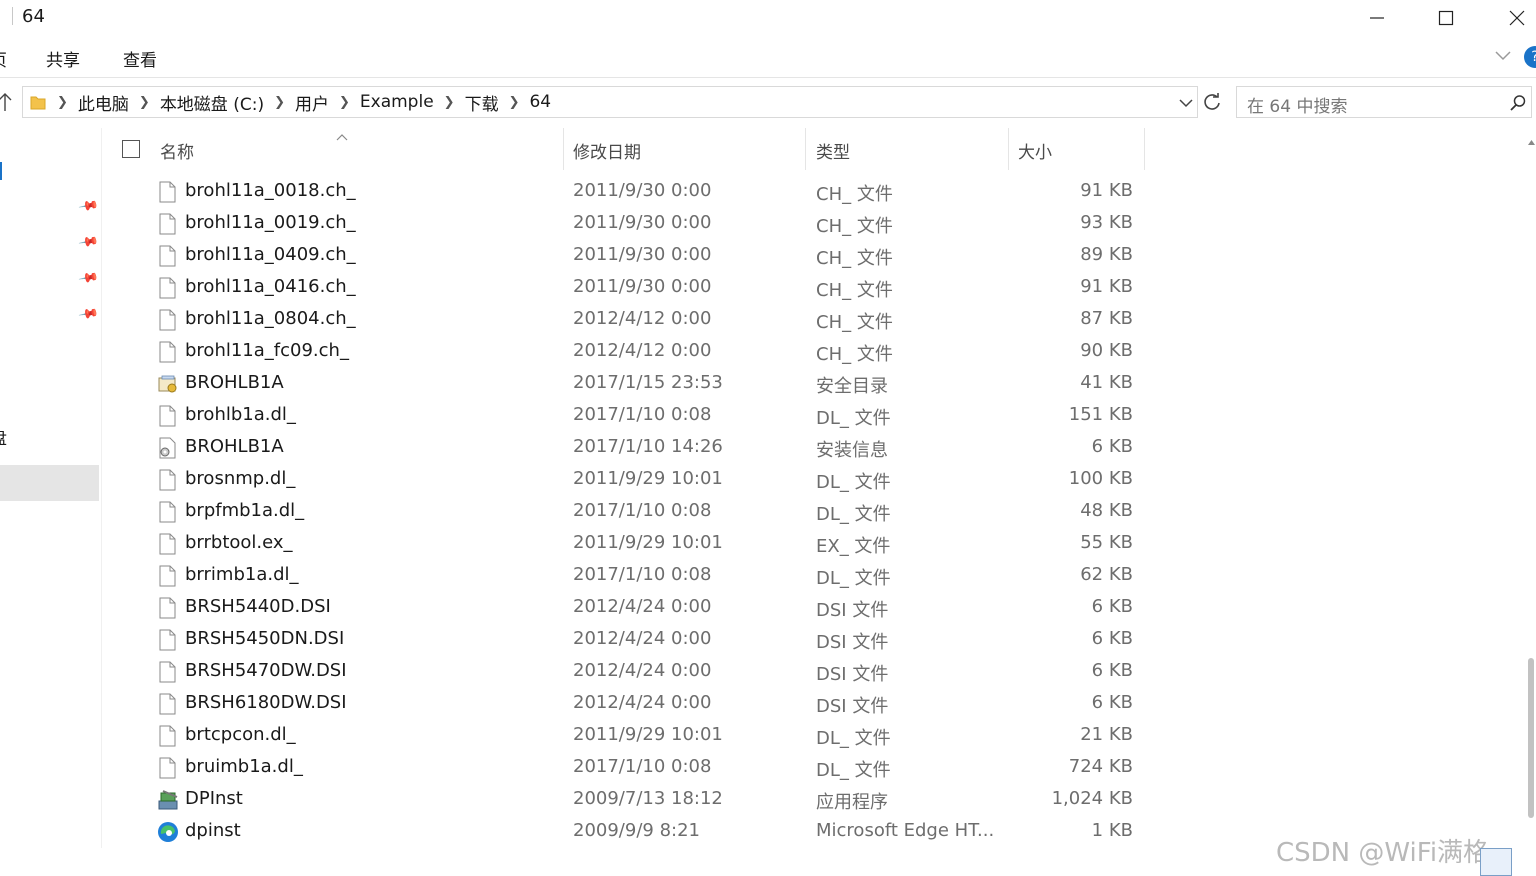 The height and width of the screenshot is (876, 1536). I want to click on minimize-button, so click(1377, 18).